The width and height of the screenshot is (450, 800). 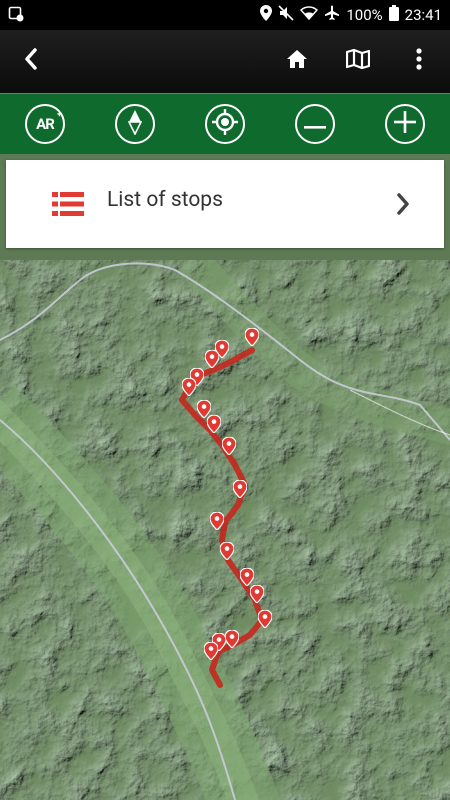 I want to click on ar-button: AR +, so click(x=45, y=124).